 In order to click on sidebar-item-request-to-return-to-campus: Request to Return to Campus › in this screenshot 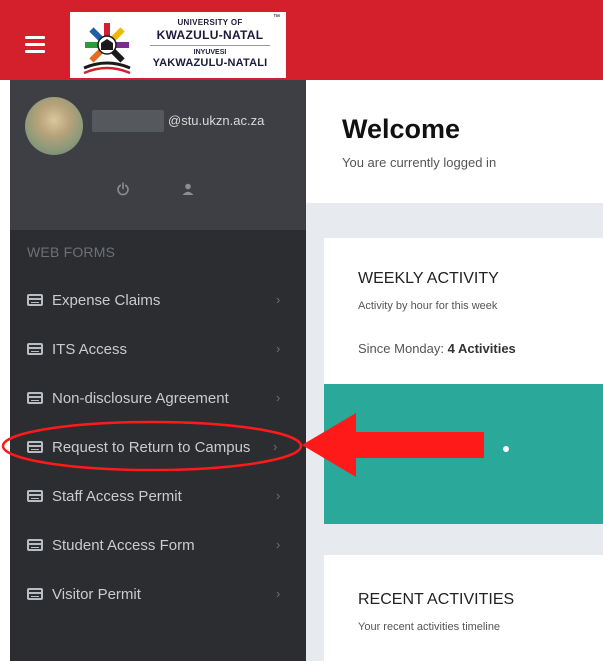, I will do `click(158, 447)`.